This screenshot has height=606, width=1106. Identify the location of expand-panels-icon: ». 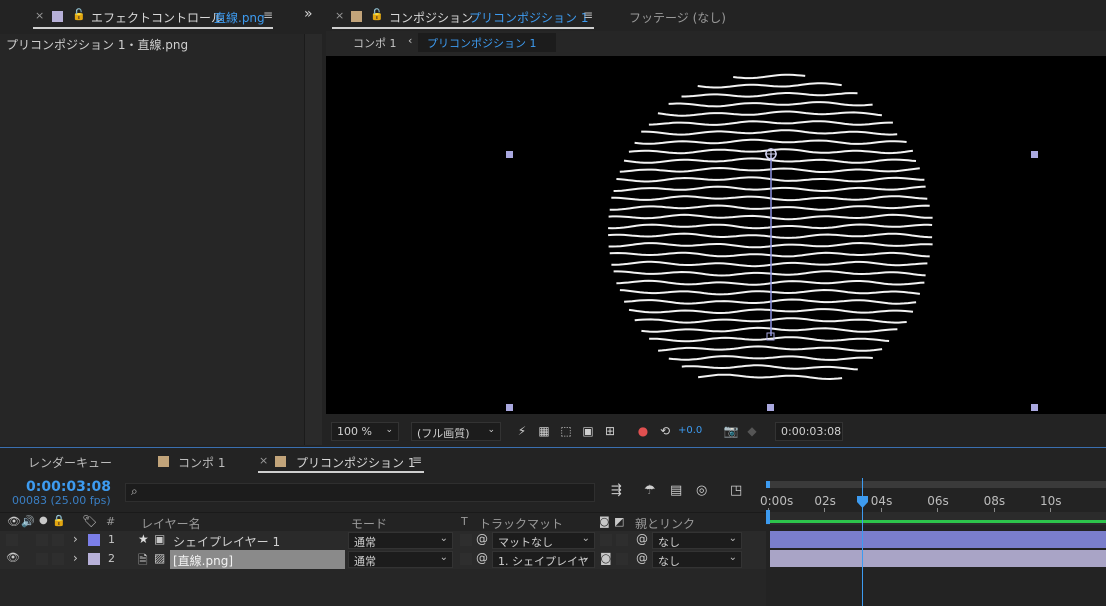
(308, 14).